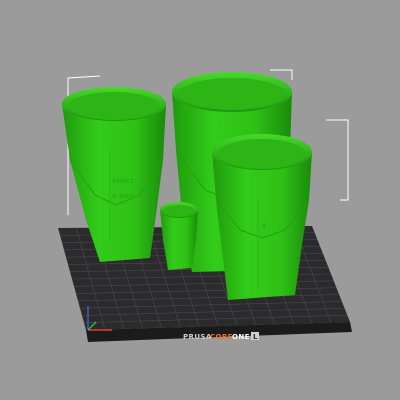 The width and height of the screenshot is (400, 400). What do you see at coordinates (264, 226) in the screenshot?
I see `cup-right-label: 4` at bounding box center [264, 226].